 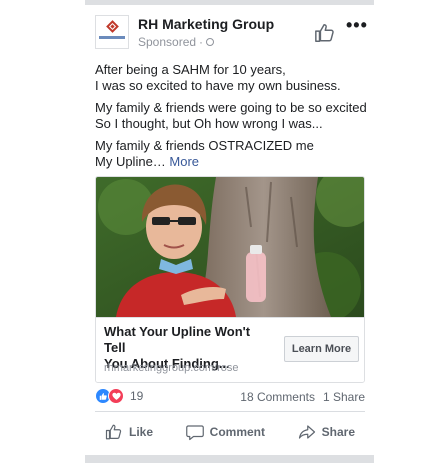 What do you see at coordinates (141, 432) in the screenshot?
I see `like-label: Like` at bounding box center [141, 432].